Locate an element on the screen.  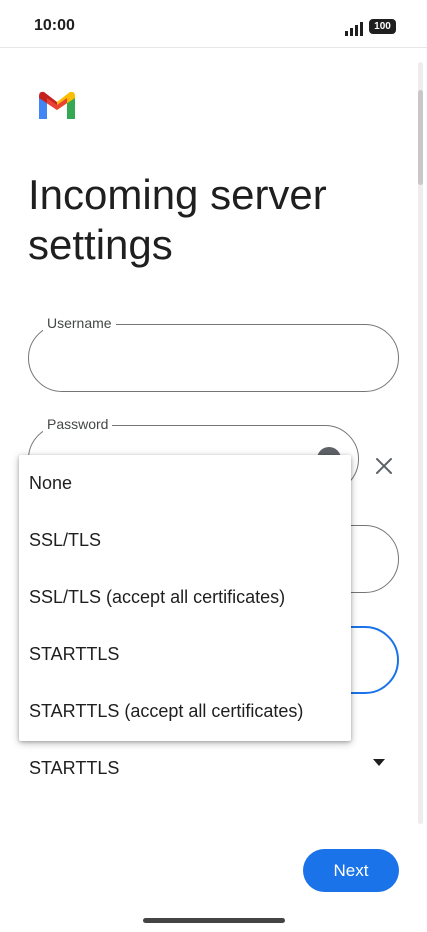
menu-item-none: None is located at coordinates (185, 483).